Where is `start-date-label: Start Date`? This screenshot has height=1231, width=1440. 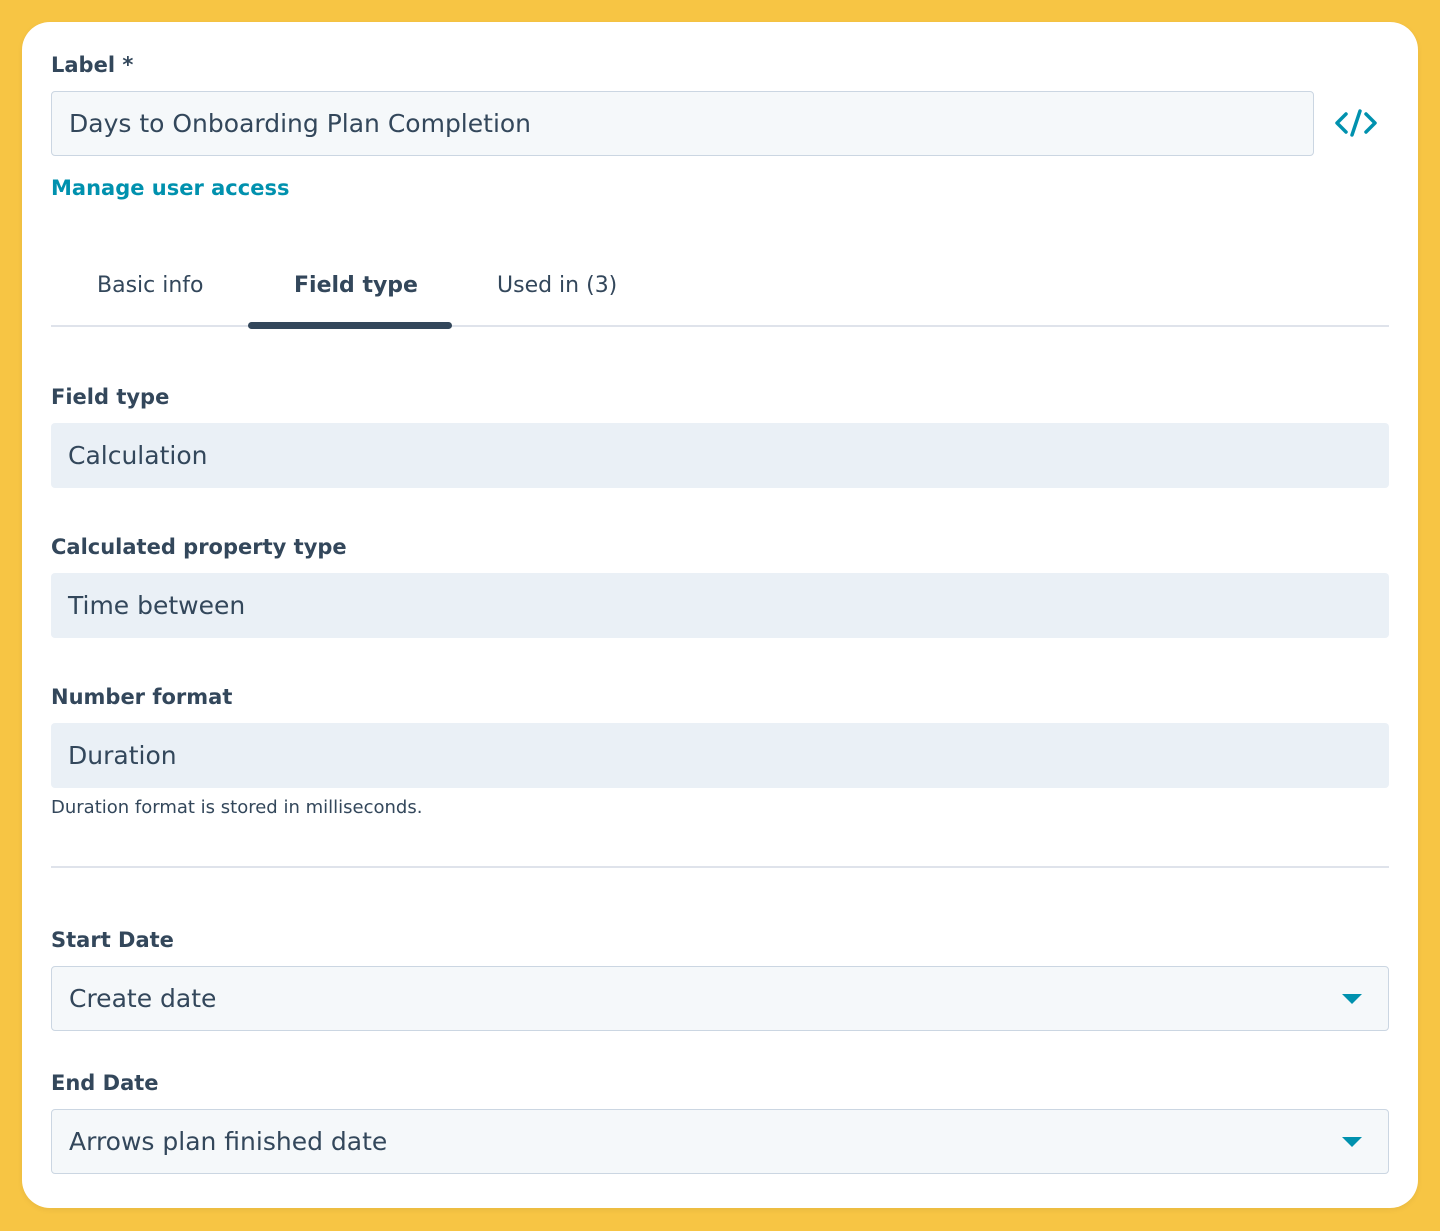 start-date-label: Start Date is located at coordinates (112, 940).